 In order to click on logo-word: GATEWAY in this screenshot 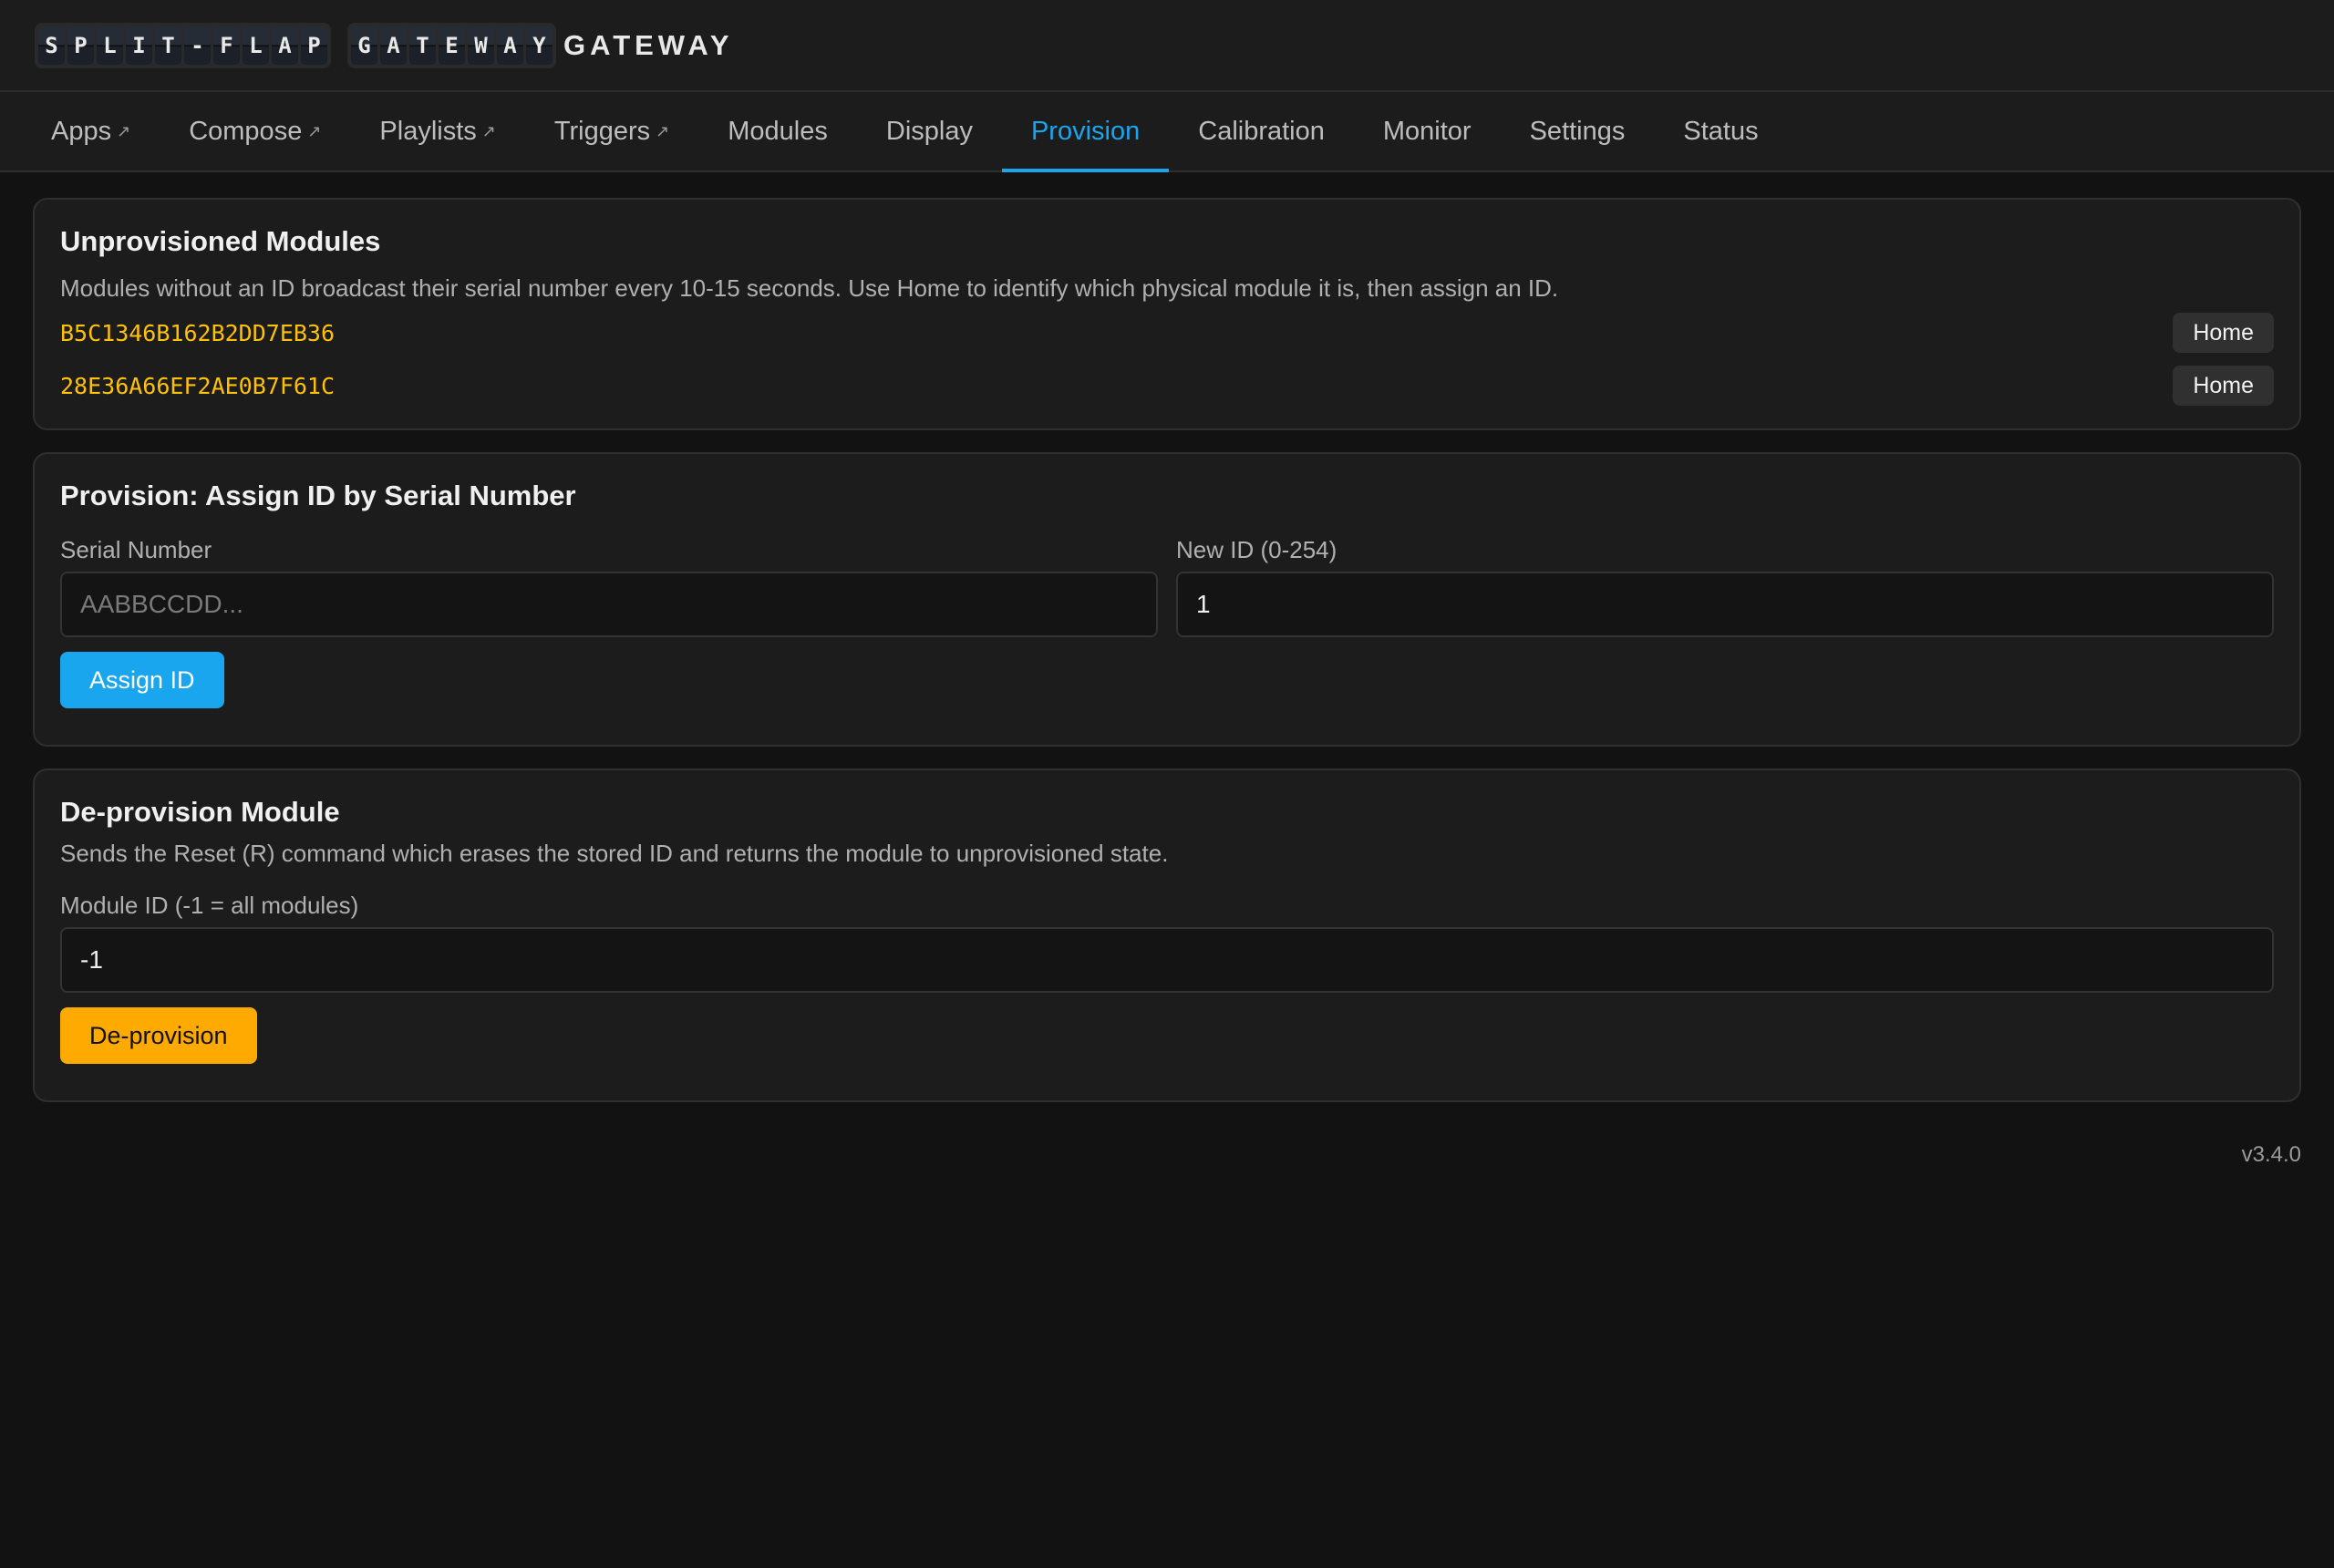, I will do `click(451, 45)`.